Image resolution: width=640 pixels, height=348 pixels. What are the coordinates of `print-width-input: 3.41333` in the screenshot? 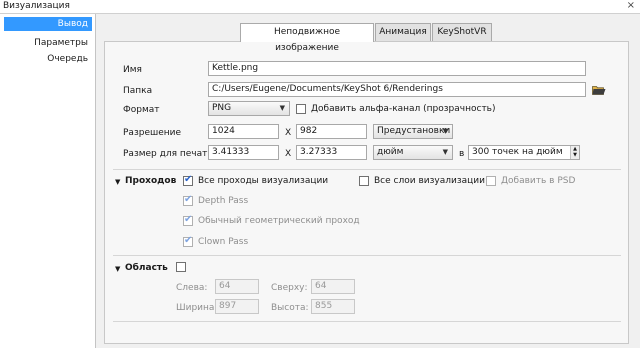 It's located at (243, 152).